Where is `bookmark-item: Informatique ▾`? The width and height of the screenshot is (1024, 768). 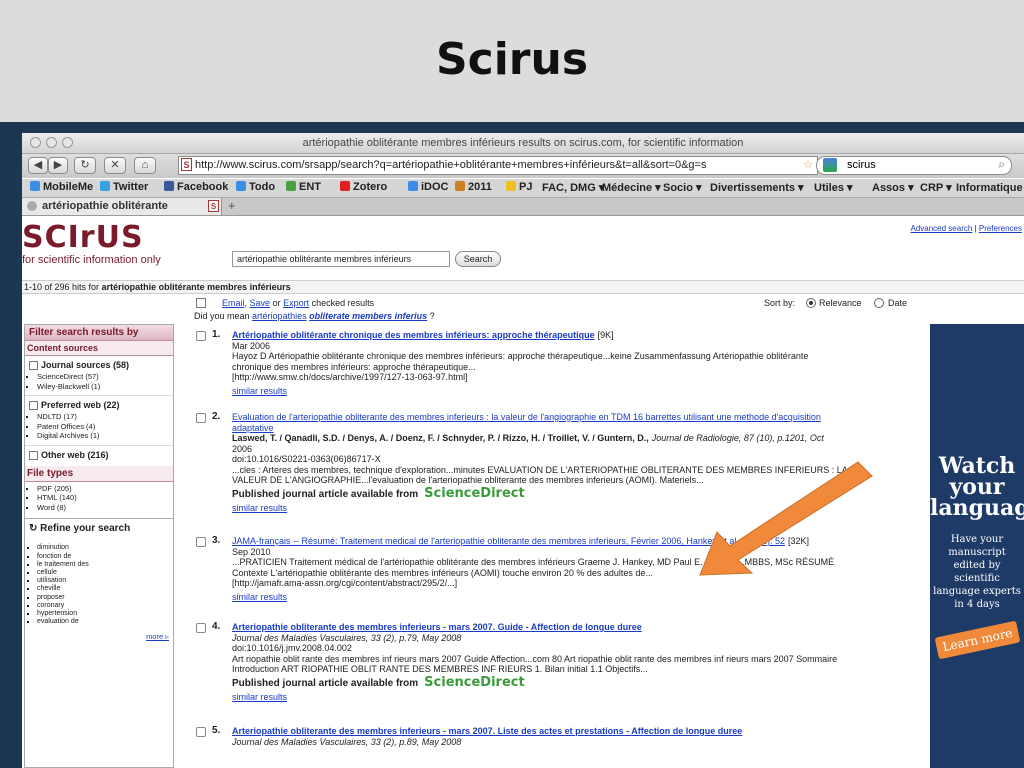
bookmark-item: Informatique ▾ is located at coordinates (990, 187).